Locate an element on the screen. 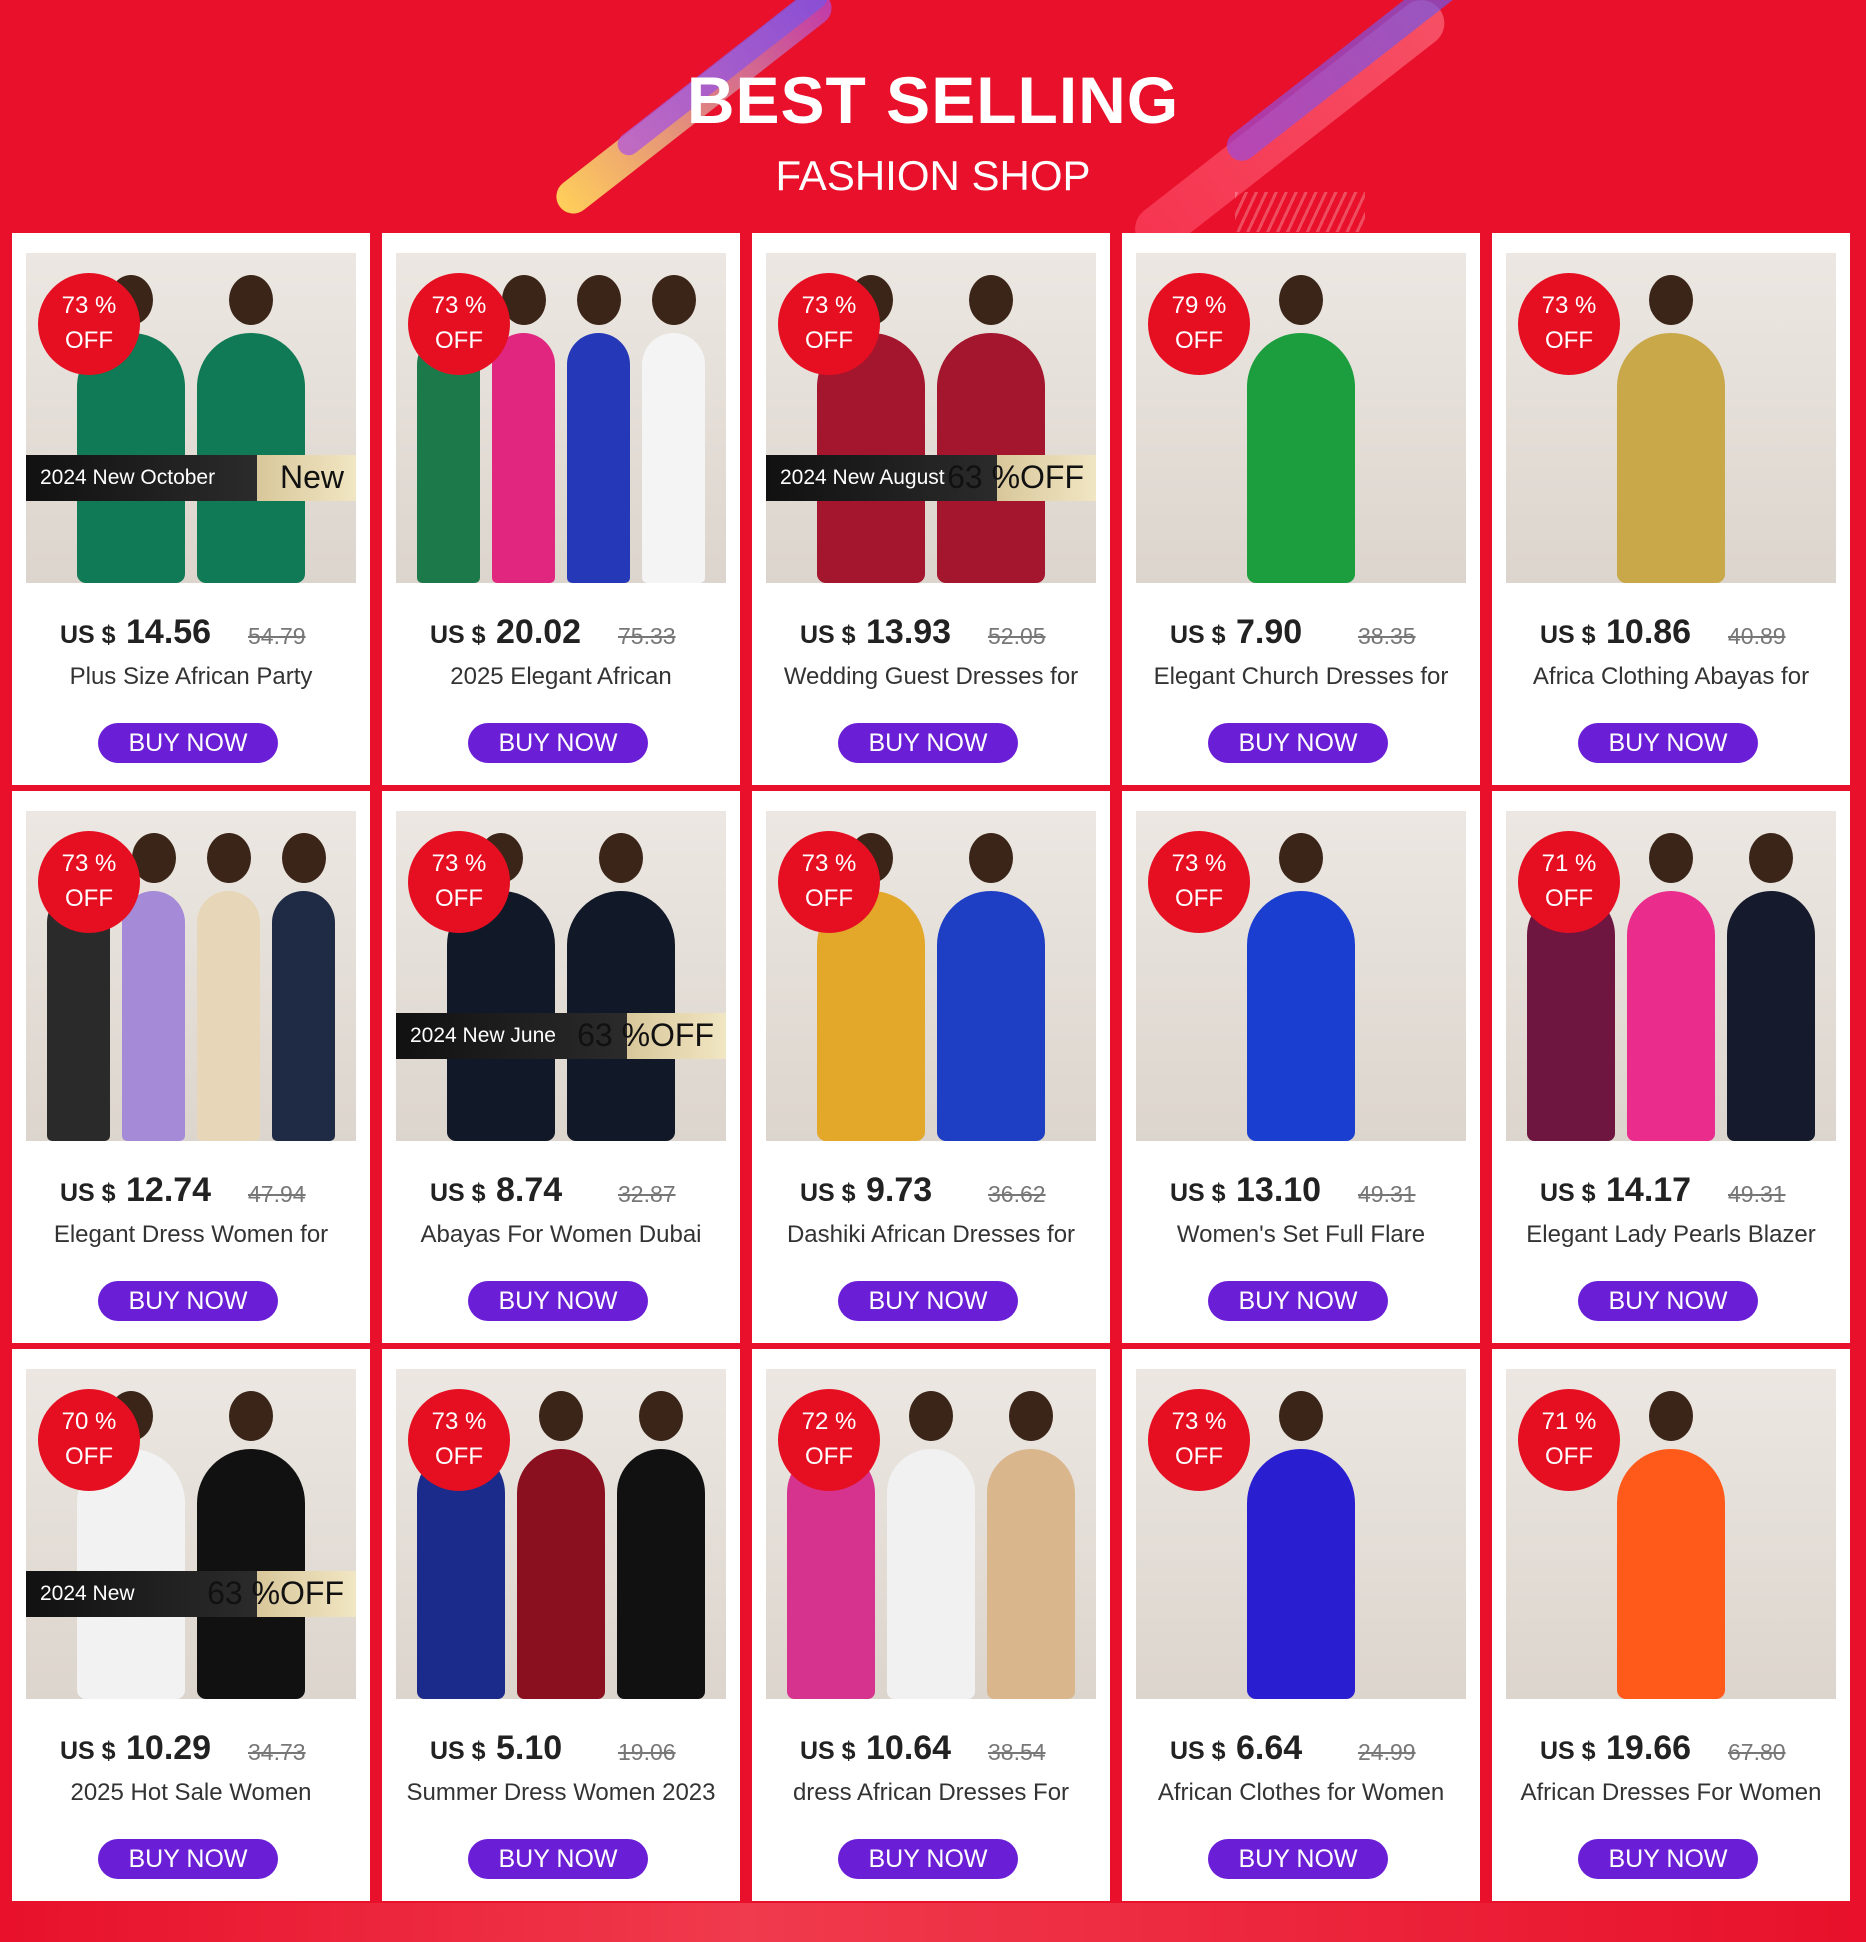  discount-badge: 72 % OFF is located at coordinates (829, 1440).